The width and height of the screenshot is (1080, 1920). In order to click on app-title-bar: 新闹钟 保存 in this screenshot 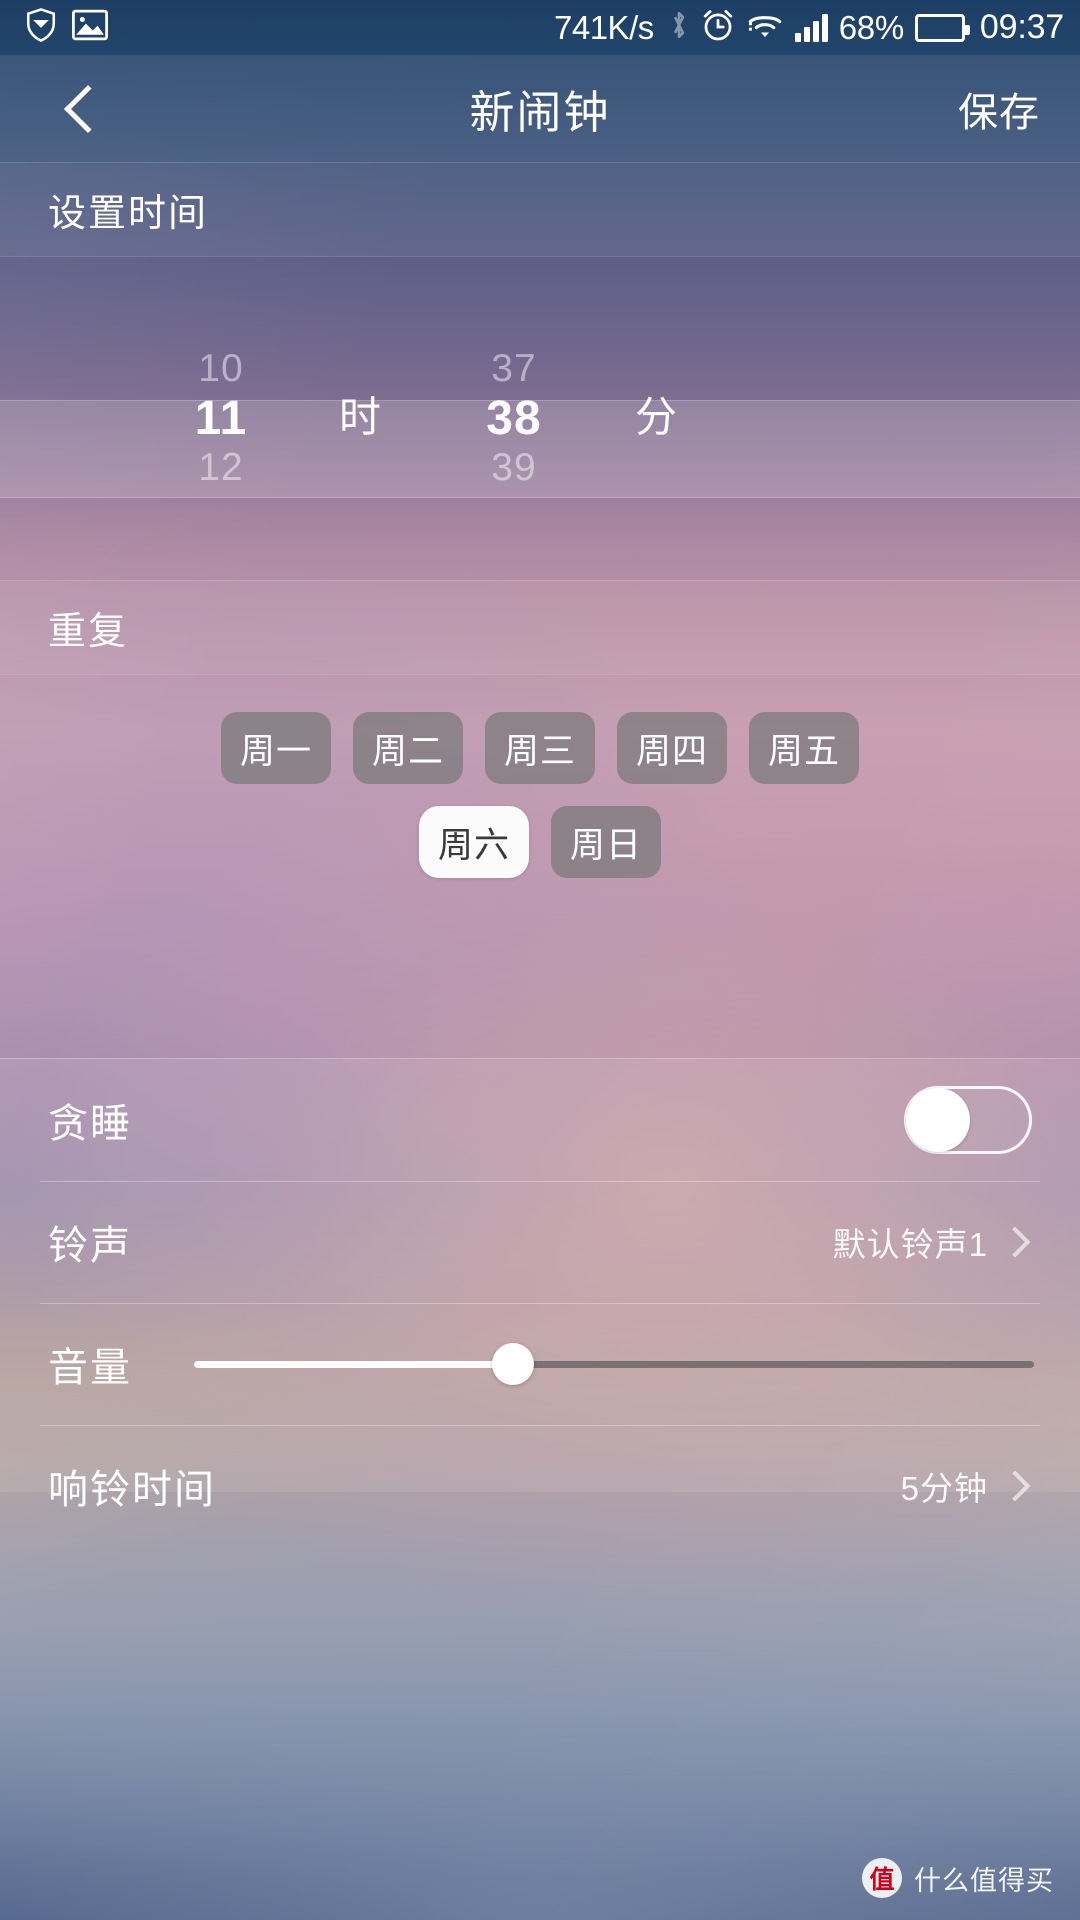, I will do `click(540, 108)`.